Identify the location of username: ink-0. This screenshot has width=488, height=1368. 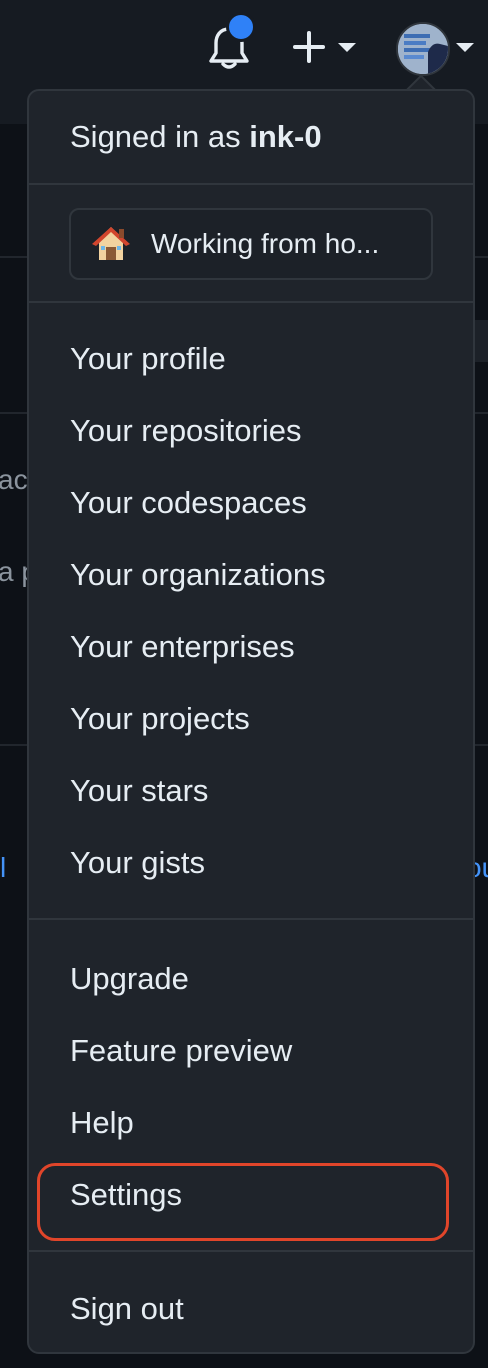
(285, 136).